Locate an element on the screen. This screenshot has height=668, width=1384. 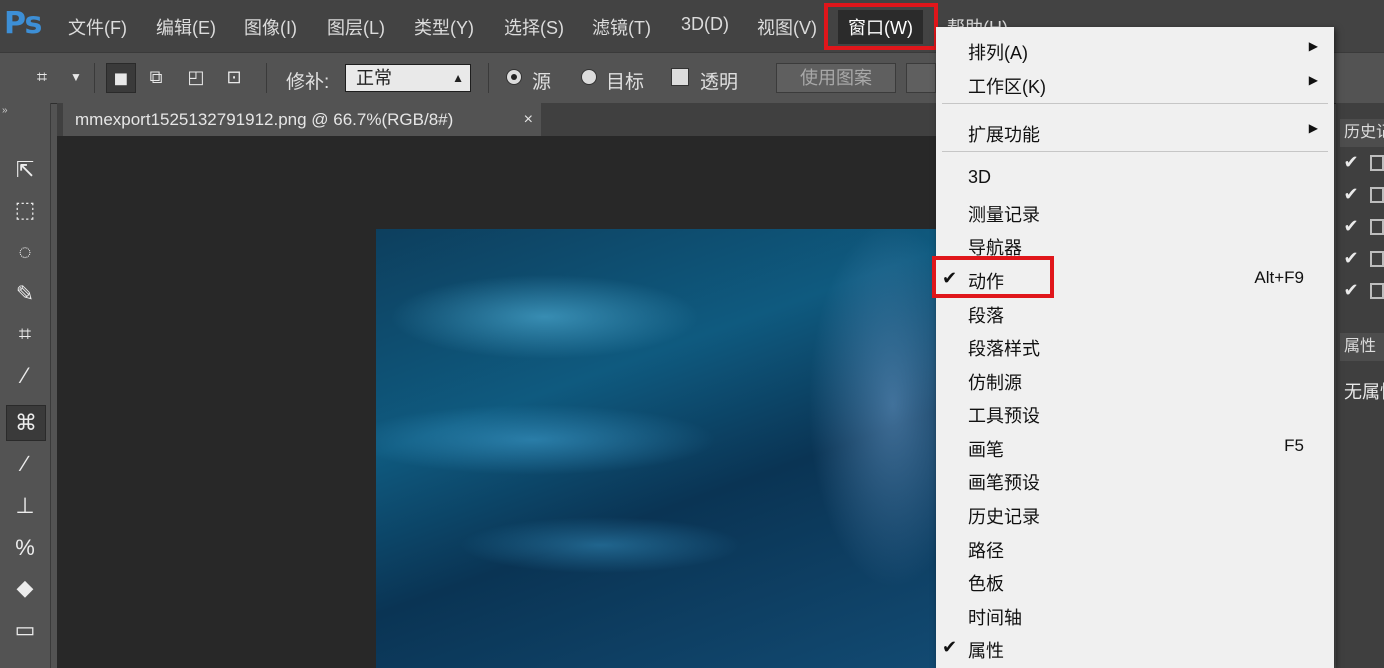
gradient-tool-icon: ▭ is located at coordinates (25, 630).